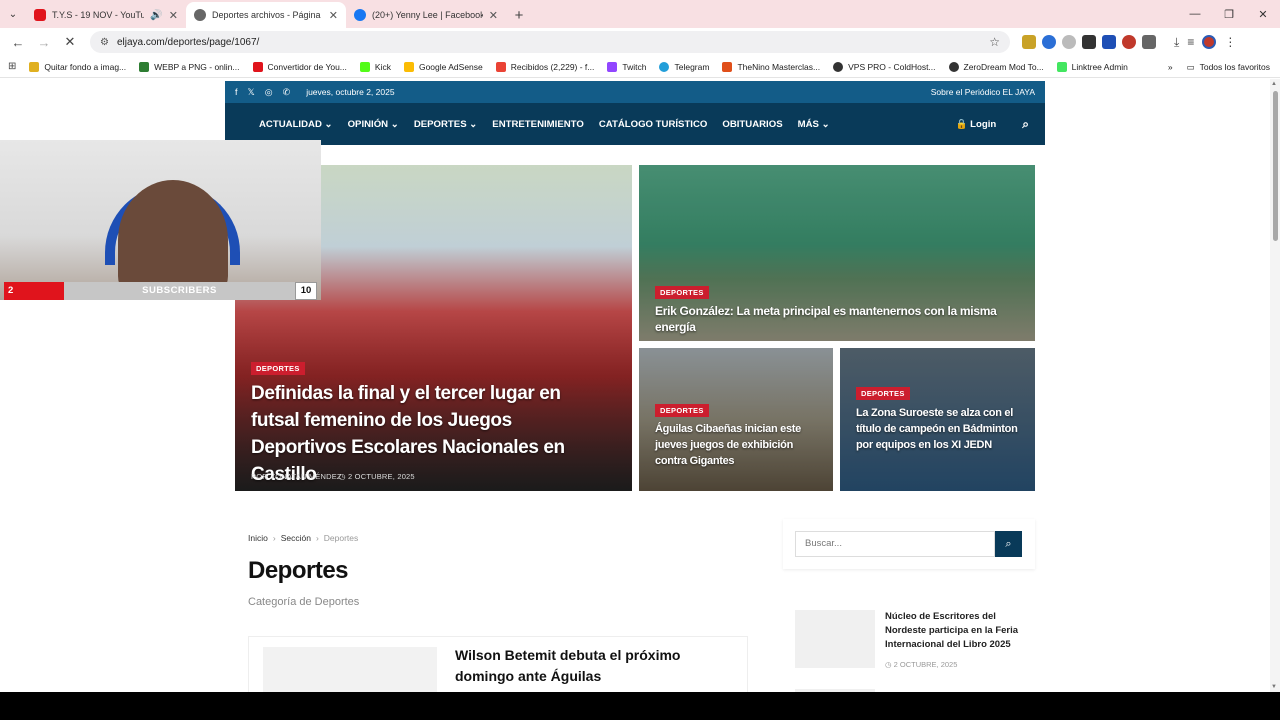 Image resolution: width=1280 pixels, height=720 pixels. I want to click on tab-deportes: Deportes archivos - Página 106 ✕, so click(266, 15).